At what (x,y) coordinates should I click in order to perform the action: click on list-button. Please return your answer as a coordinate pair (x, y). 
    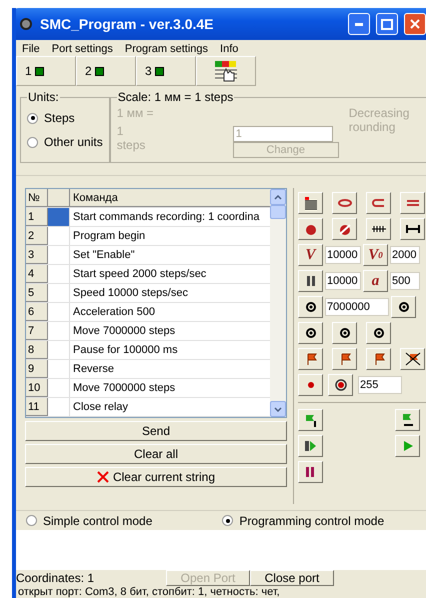
    Looking at the image, I should click on (310, 203).